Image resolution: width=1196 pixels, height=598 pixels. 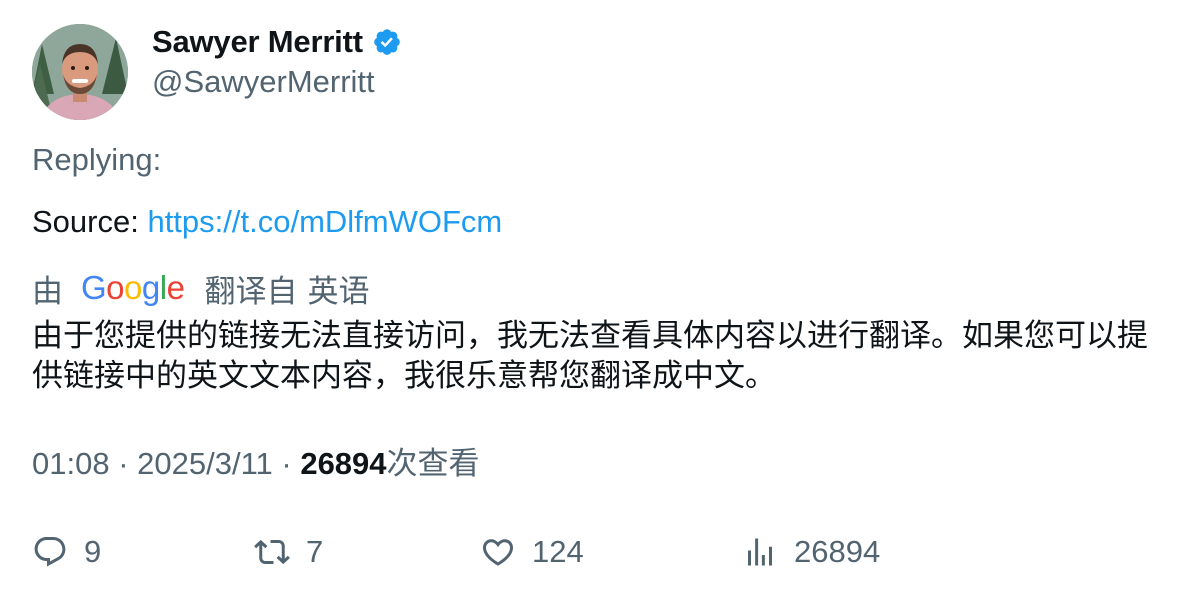 I want to click on tweet-date: 2025/3/11, so click(x=205, y=463).